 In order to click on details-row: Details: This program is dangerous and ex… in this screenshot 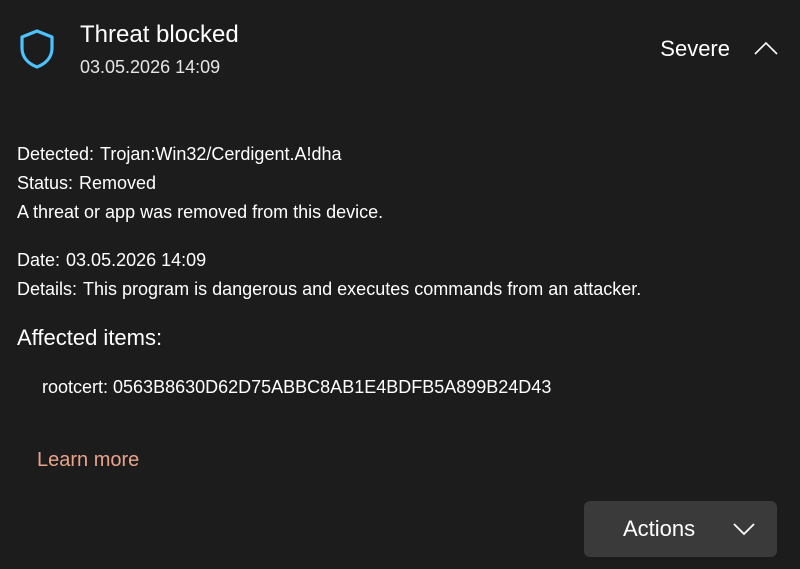, I will do `click(402, 289)`.